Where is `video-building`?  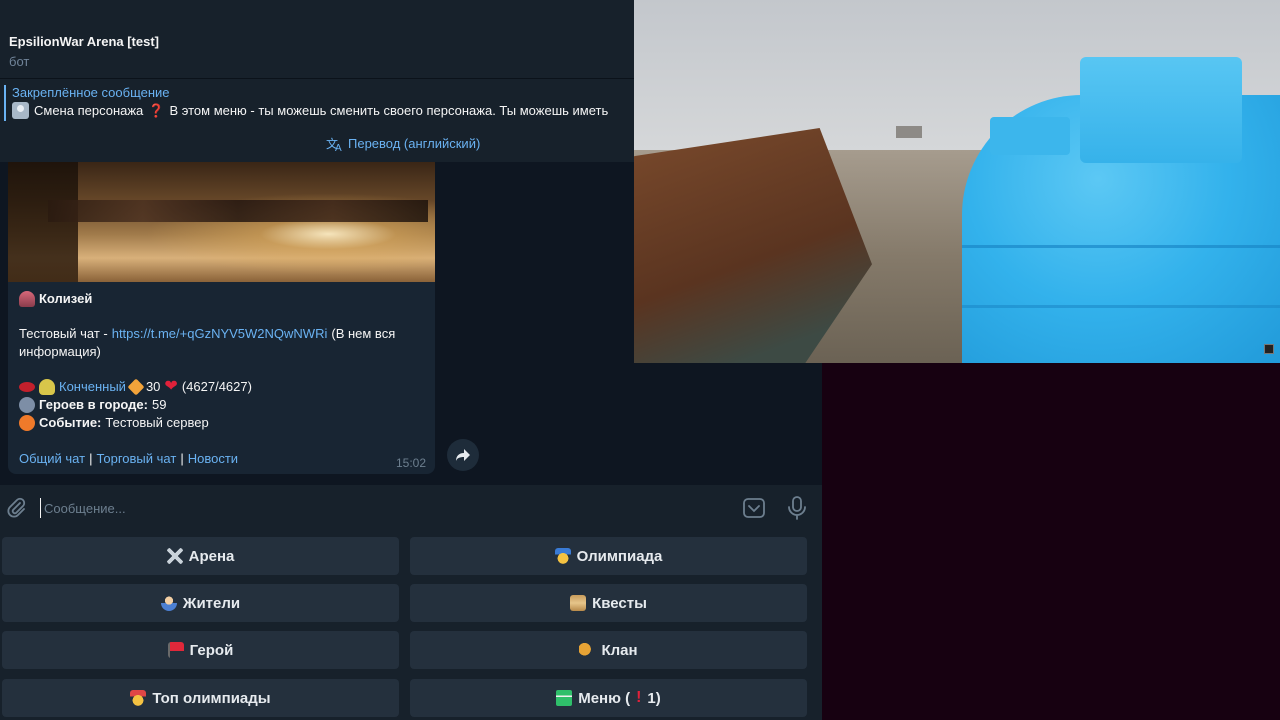 video-building is located at coordinates (909, 132).